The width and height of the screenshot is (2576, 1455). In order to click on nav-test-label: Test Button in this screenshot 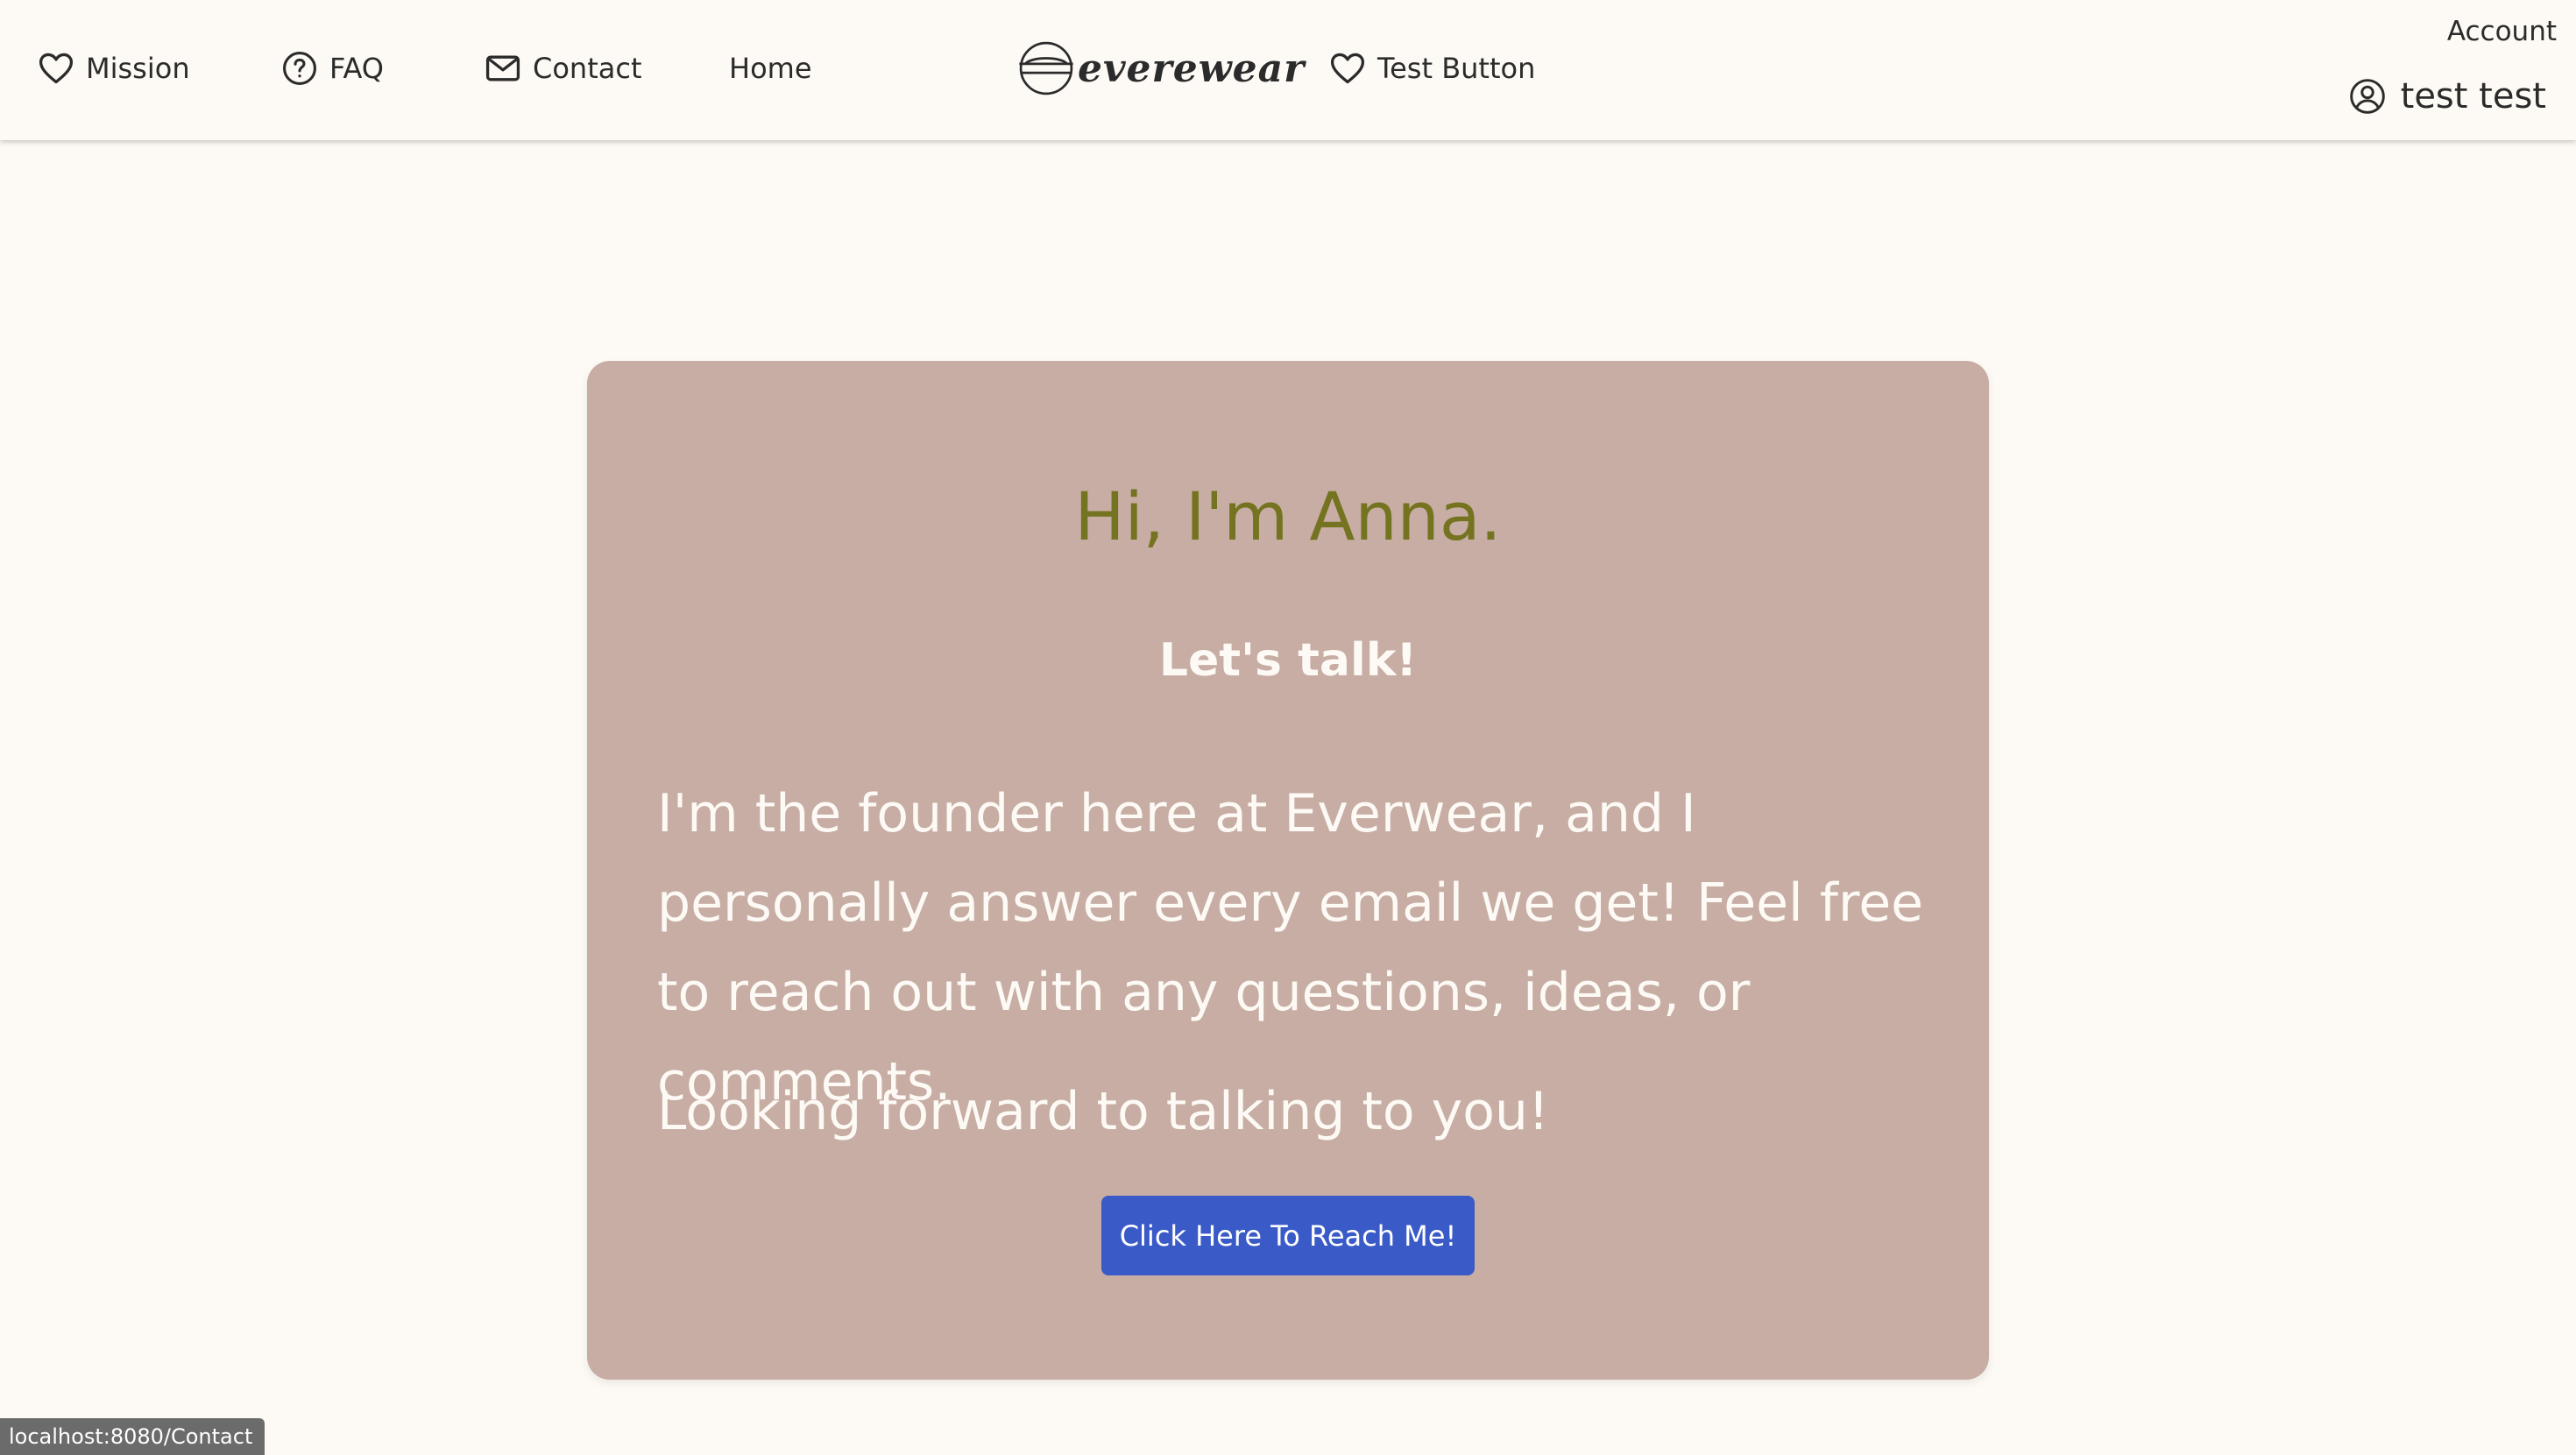, I will do `click(1456, 68)`.